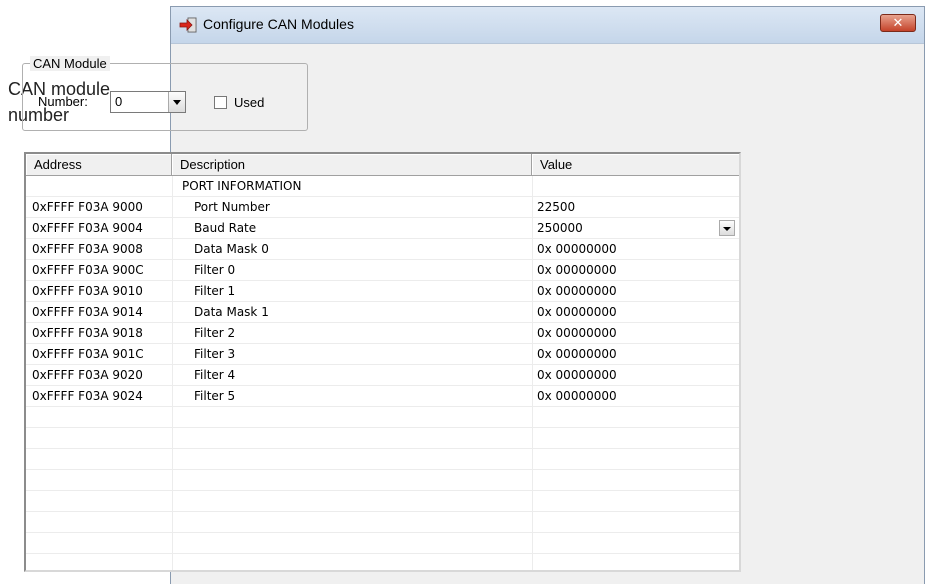 Image resolution: width=927 pixels, height=584 pixels. Describe the element at coordinates (352, 165) in the screenshot. I see `column-header-description: Description` at that location.